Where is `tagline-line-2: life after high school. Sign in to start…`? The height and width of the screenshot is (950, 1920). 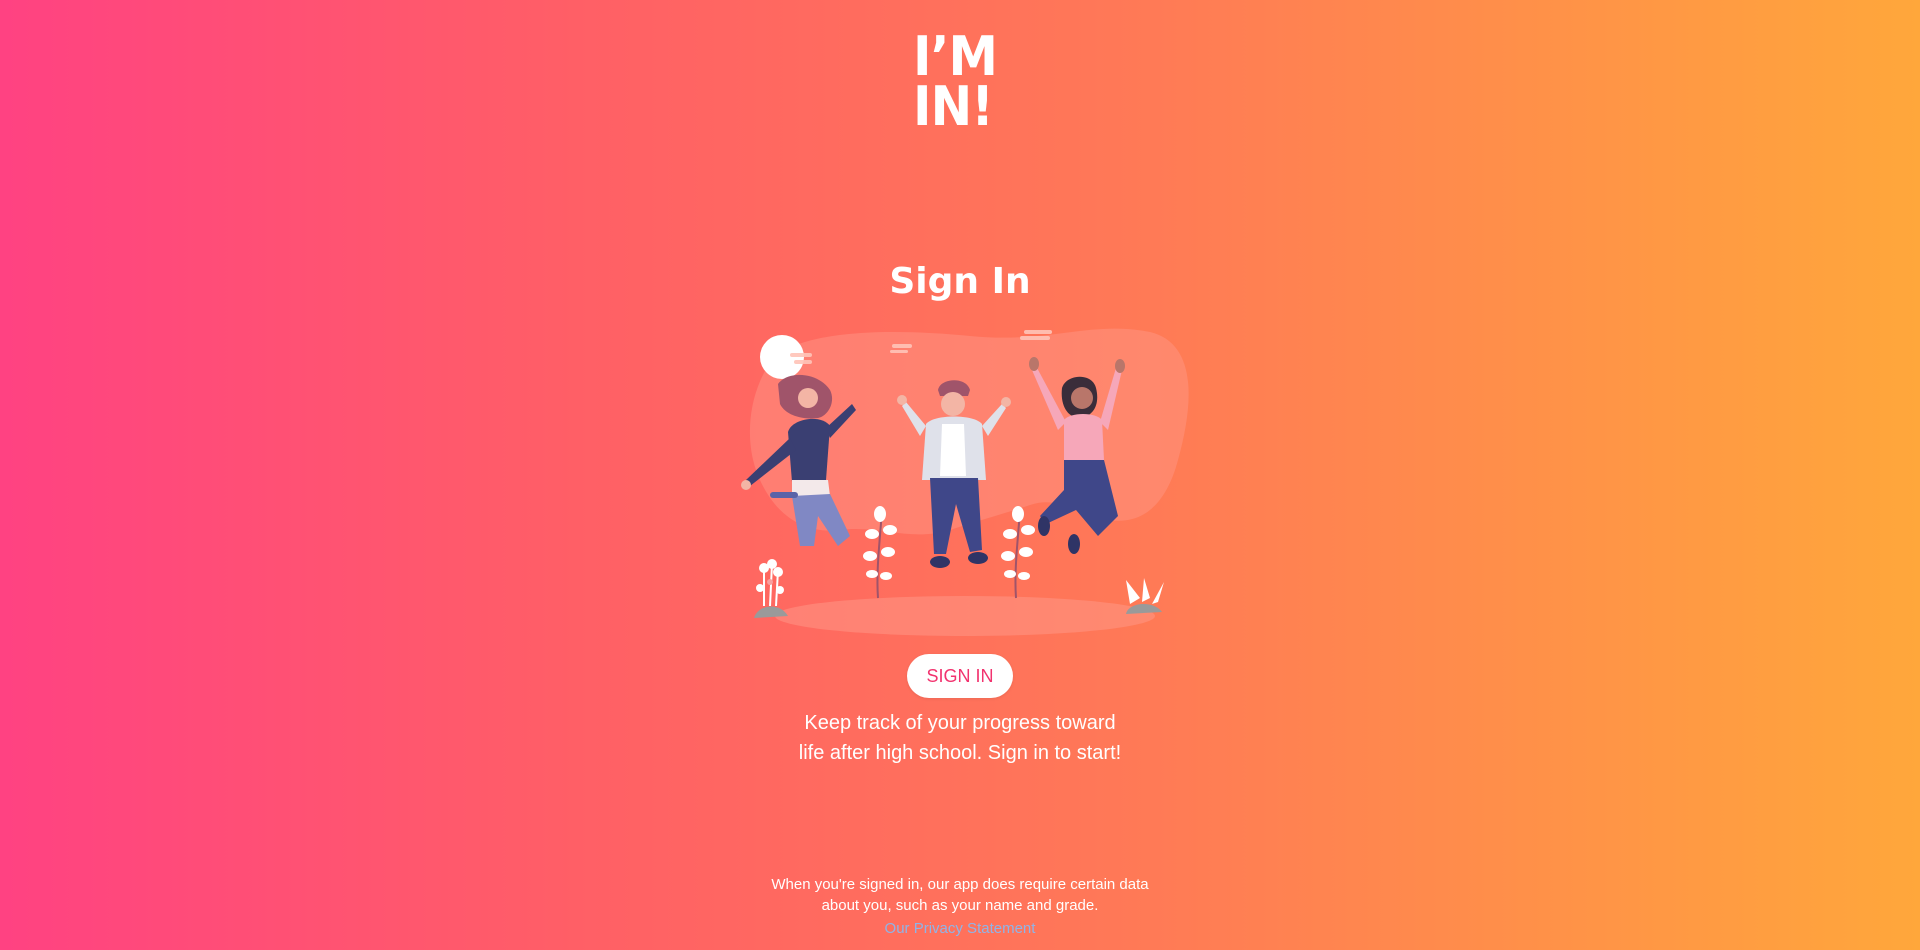
tagline-line-2: life after high school. Sign in to start… is located at coordinates (960, 753).